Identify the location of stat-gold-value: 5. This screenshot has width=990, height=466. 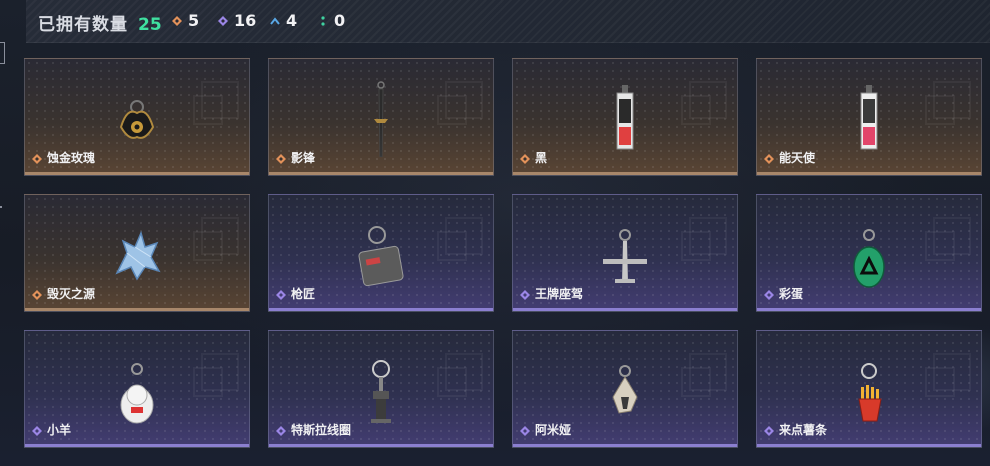
(194, 20).